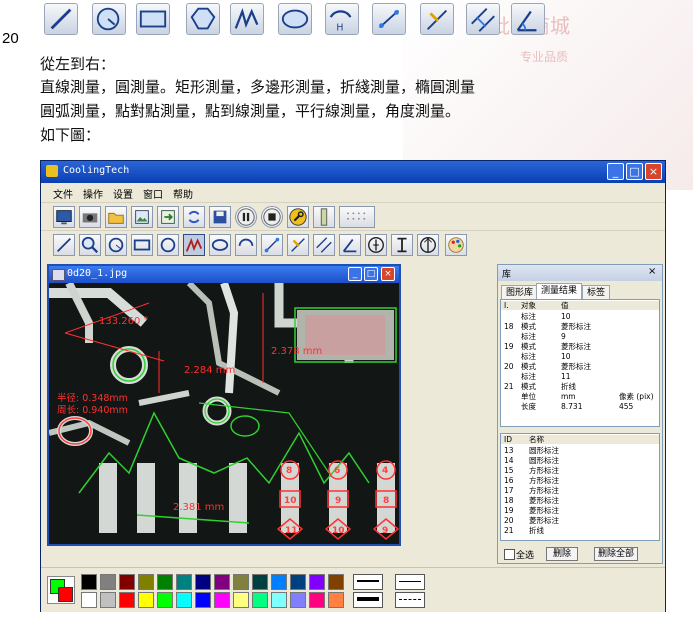 The height and width of the screenshot is (623, 693). Describe the element at coordinates (123, 193) in the screenshot. I see `menu-settings: 设置` at that location.